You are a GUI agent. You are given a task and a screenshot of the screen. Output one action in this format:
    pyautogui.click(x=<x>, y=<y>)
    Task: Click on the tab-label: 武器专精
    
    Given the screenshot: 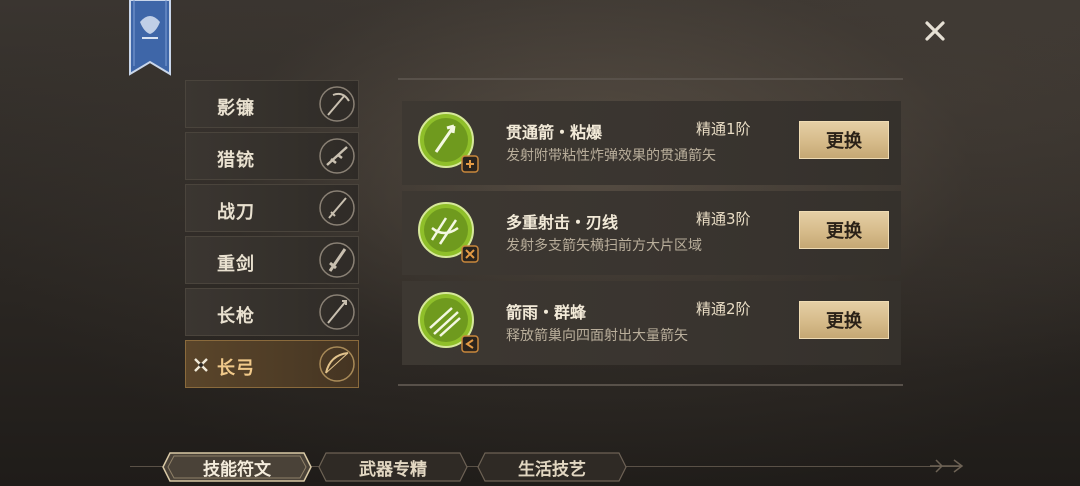 What is the action you would take?
    pyautogui.click(x=393, y=469)
    